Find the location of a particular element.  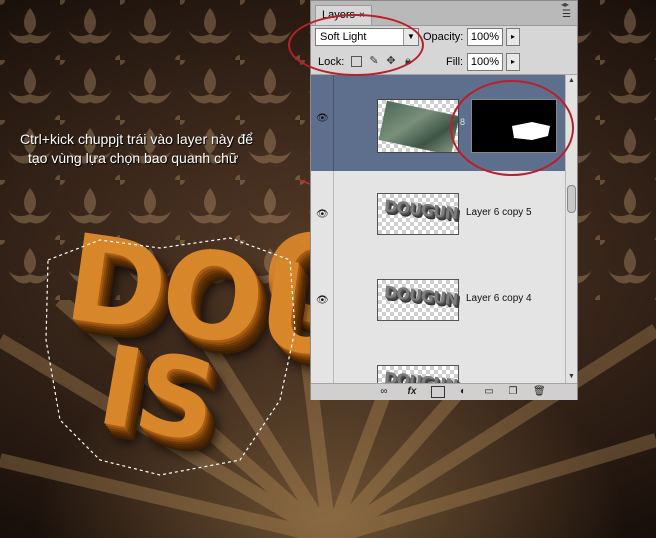

group-icon: ▭ is located at coordinates (489, 392).